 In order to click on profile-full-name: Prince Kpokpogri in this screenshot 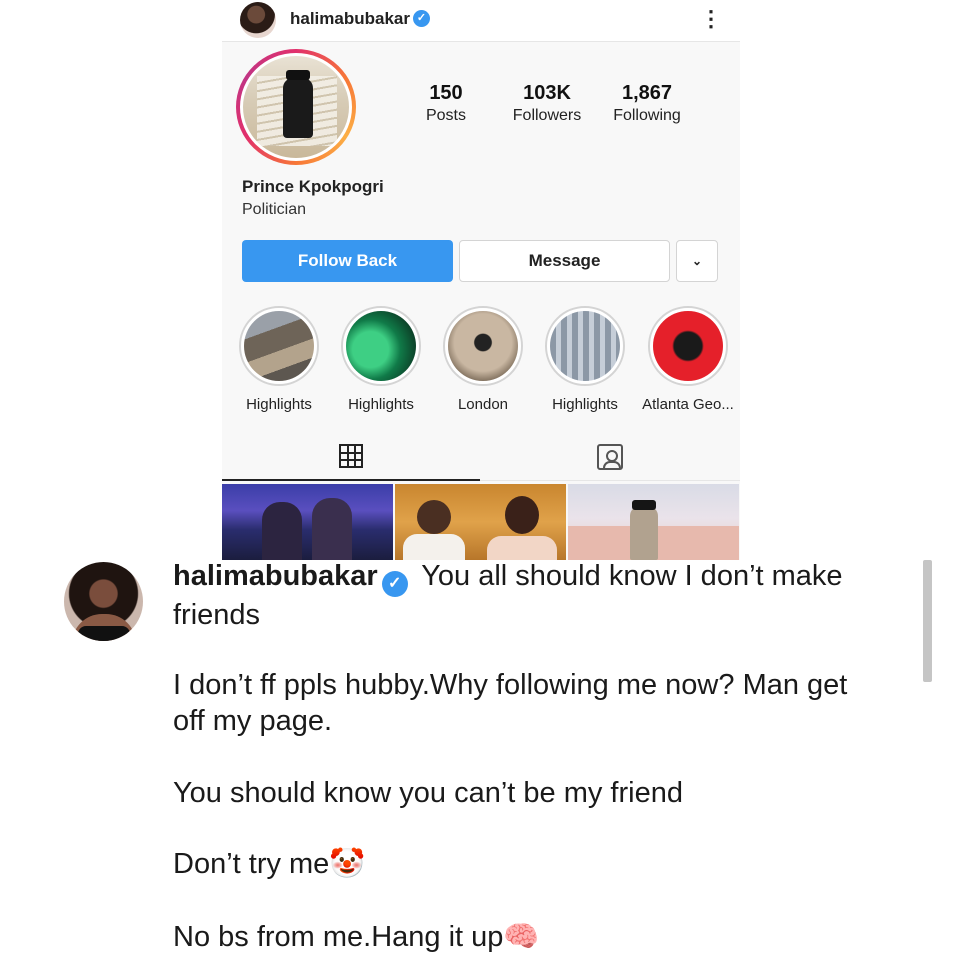, I will do `click(313, 186)`.